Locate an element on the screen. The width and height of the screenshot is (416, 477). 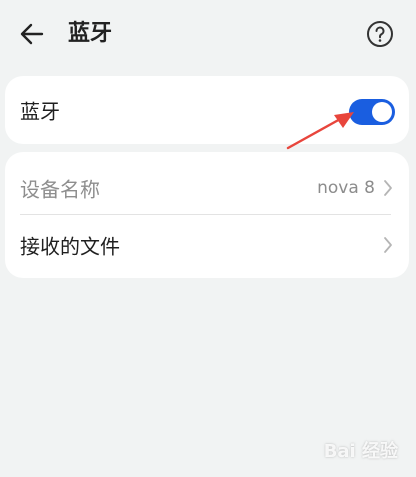
help-button is located at coordinates (380, 34).